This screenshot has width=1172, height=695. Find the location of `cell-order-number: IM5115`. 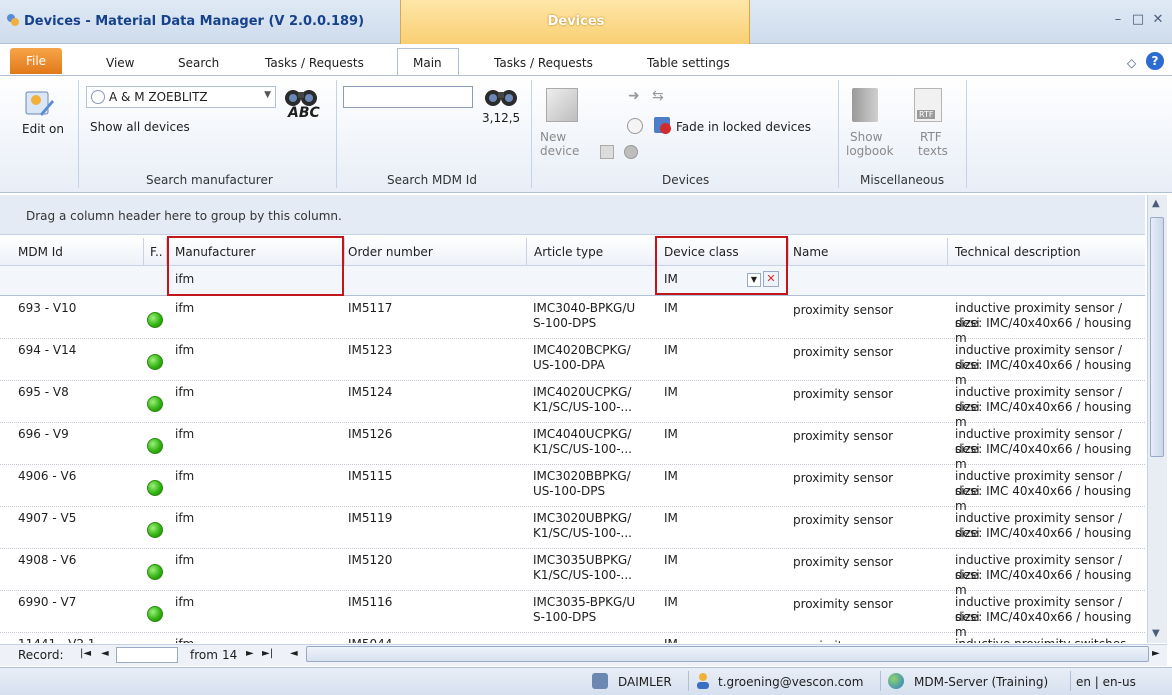

cell-order-number: IM5115 is located at coordinates (370, 476).